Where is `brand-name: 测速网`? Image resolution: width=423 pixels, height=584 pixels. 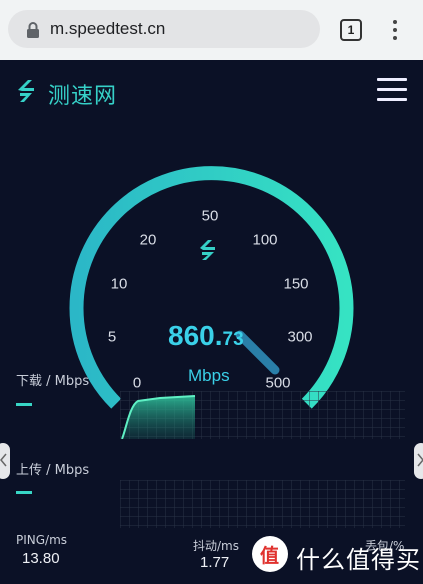
brand-name: 测速网 is located at coordinates (83, 96).